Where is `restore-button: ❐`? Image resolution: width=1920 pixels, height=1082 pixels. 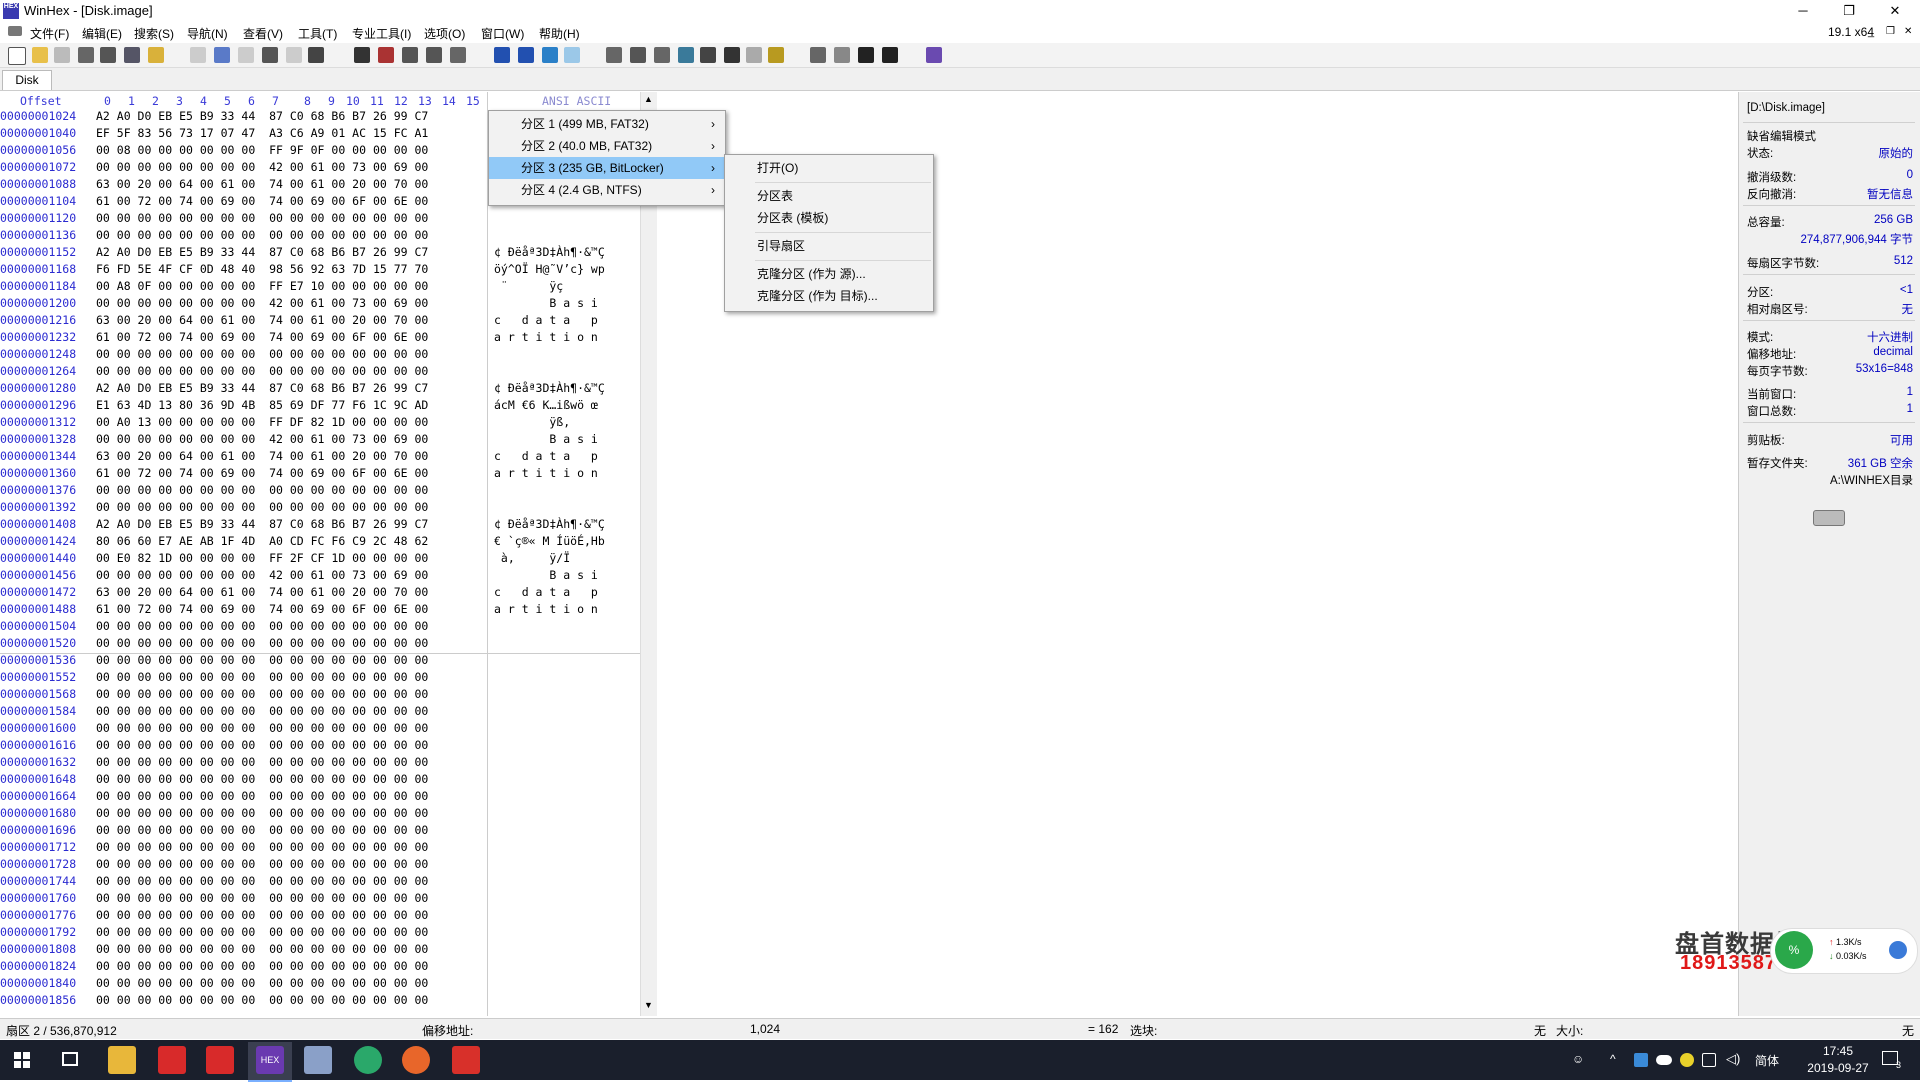 restore-button: ❐ is located at coordinates (1849, 11).